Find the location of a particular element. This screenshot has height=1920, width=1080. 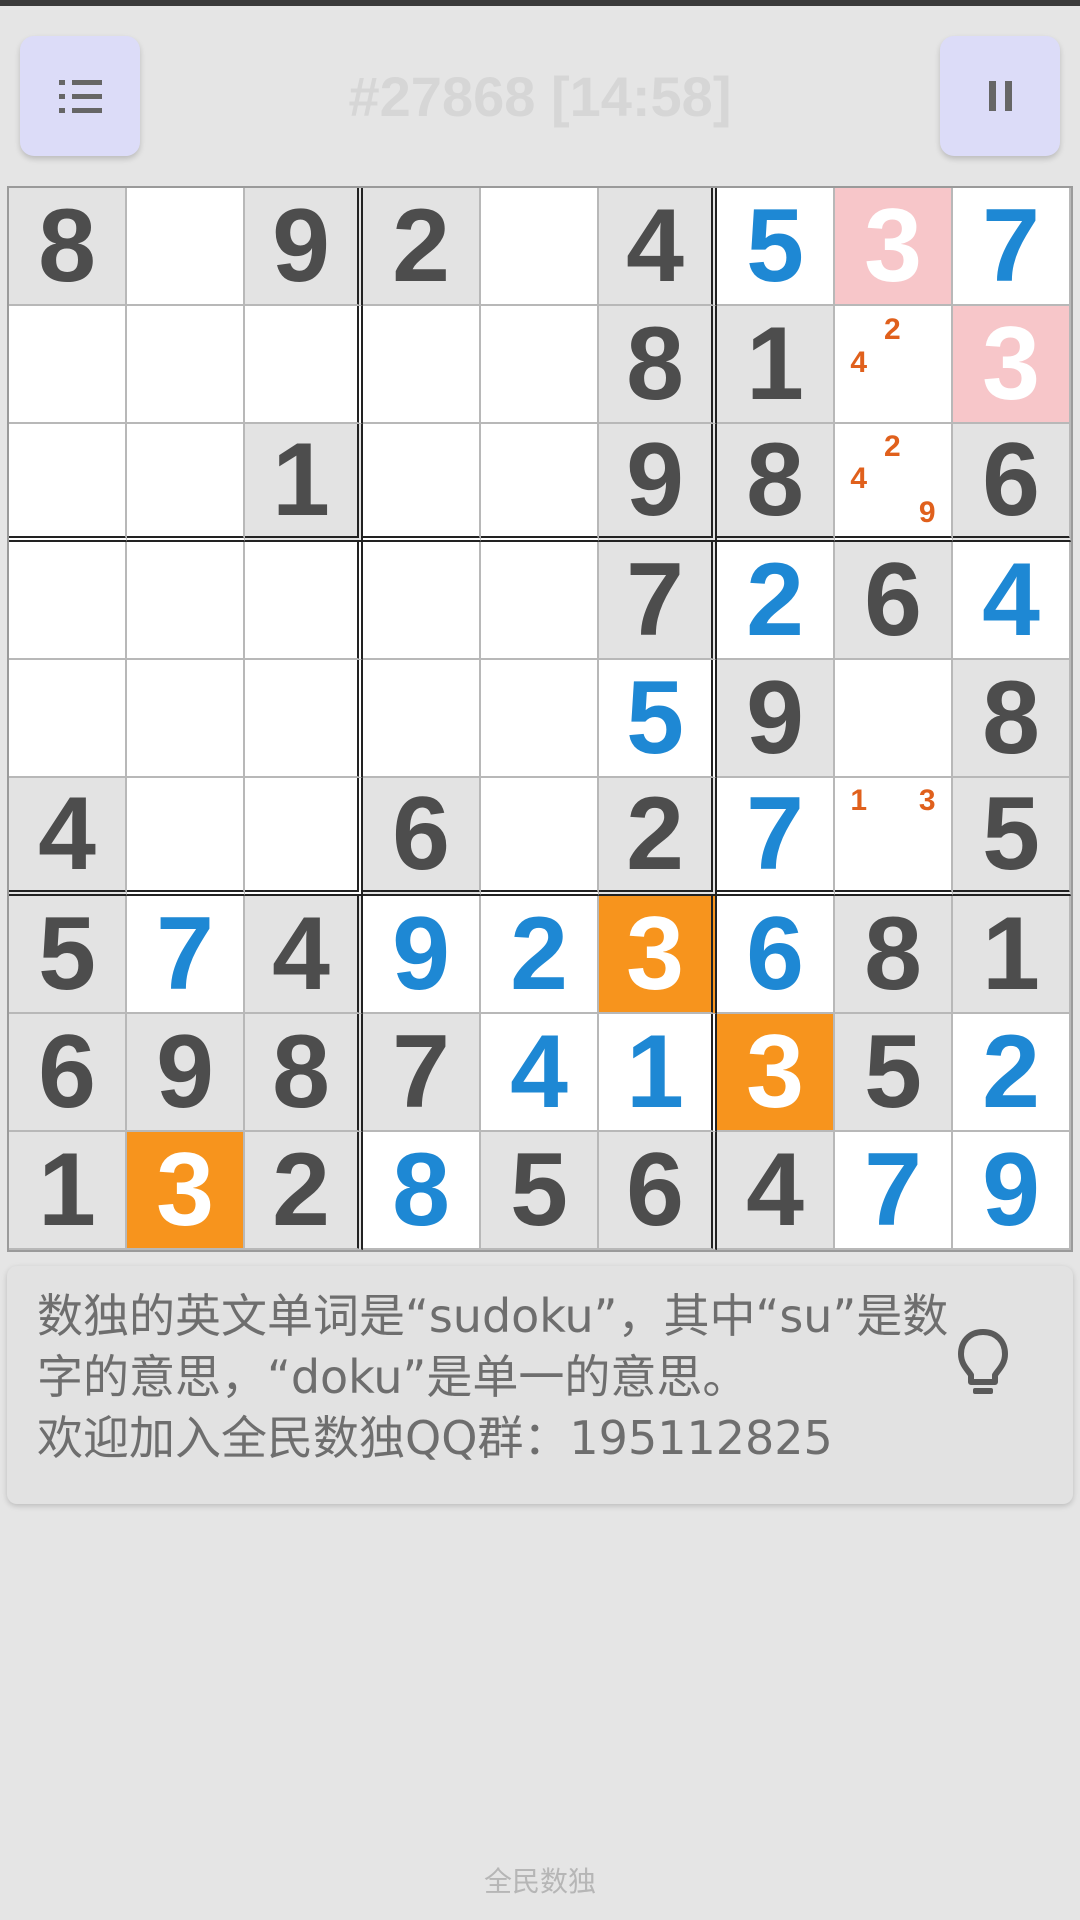

cell-r2c5 is located at coordinates (540, 365).